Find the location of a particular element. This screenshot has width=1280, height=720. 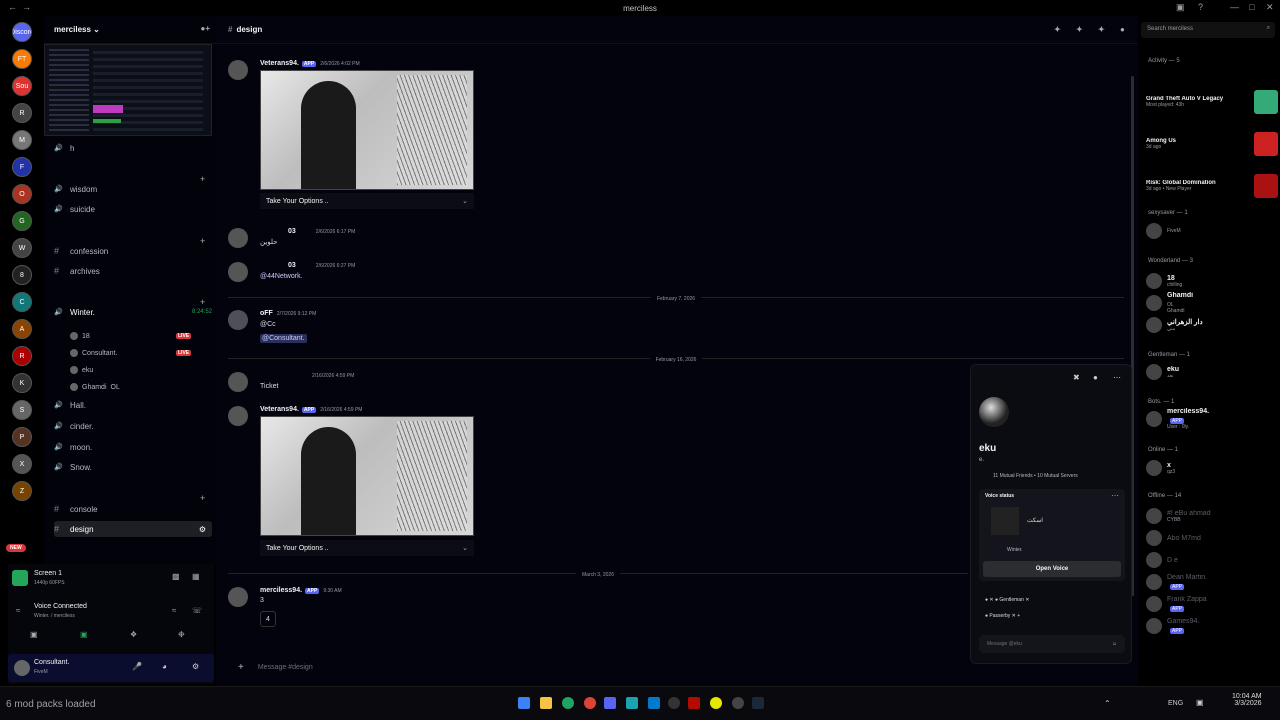

server-icon: Sou is located at coordinates (22, 86).